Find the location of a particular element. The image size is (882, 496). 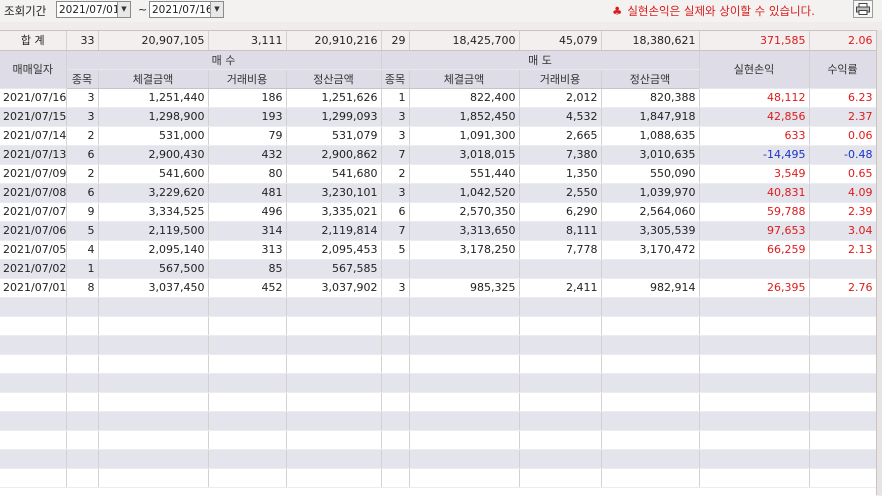

sell-group-header: 매 도 is located at coordinates (540, 60).